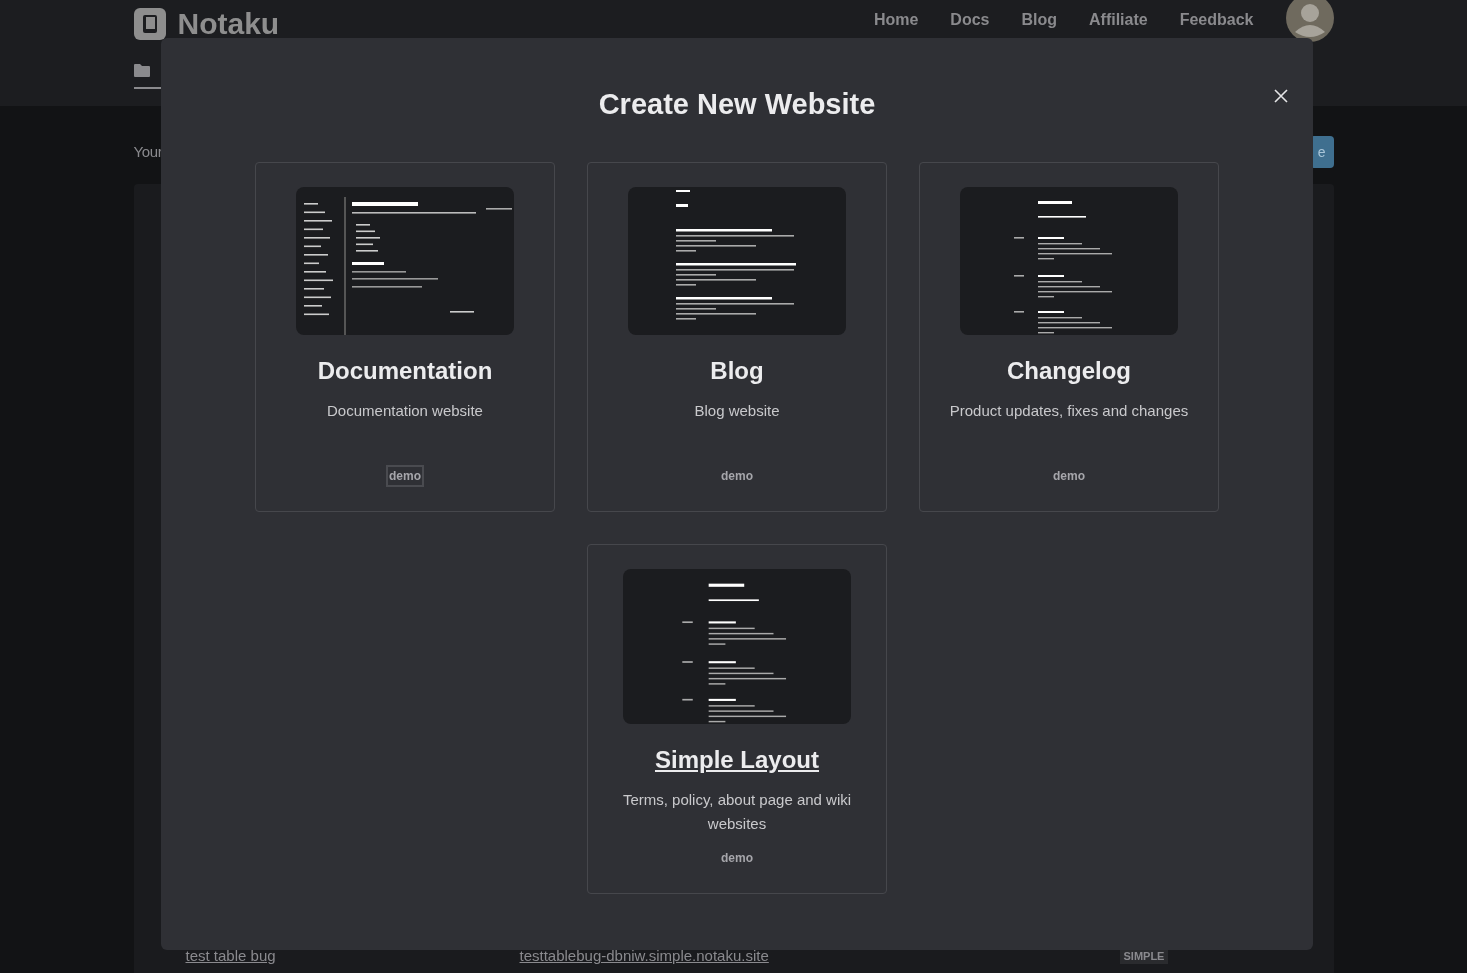 The height and width of the screenshot is (973, 1467). Describe the element at coordinates (1069, 411) in the screenshot. I see `template-description: Product updates, fixes and changes` at that location.